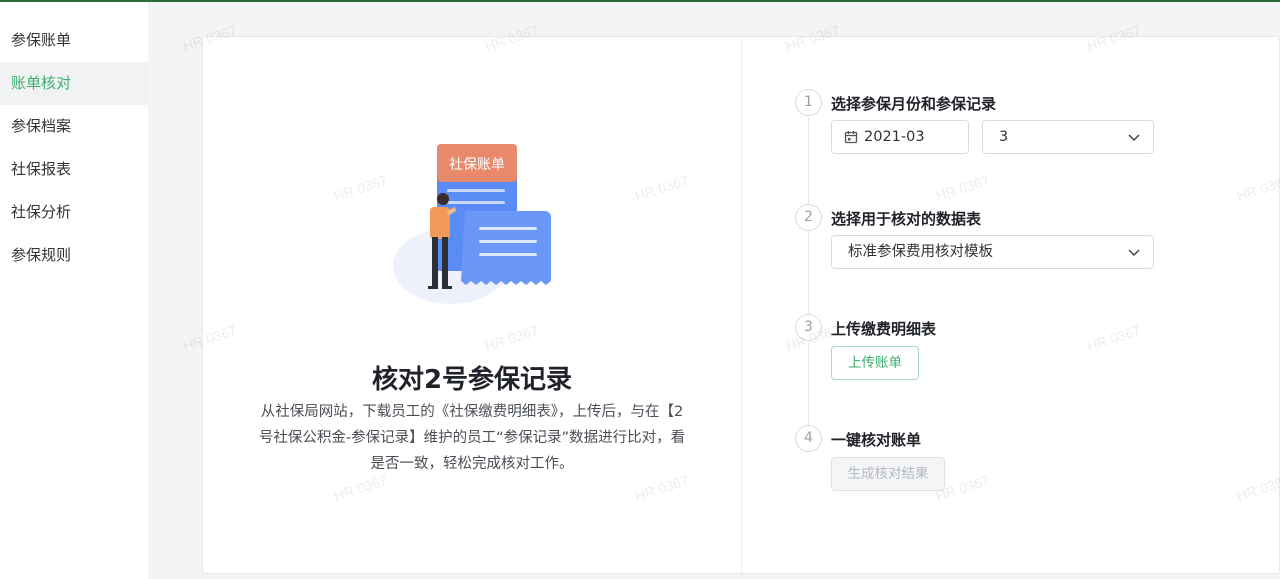  Describe the element at coordinates (914, 104) in the screenshot. I see `step-1-title: 选择参保月份和参保记录` at that location.